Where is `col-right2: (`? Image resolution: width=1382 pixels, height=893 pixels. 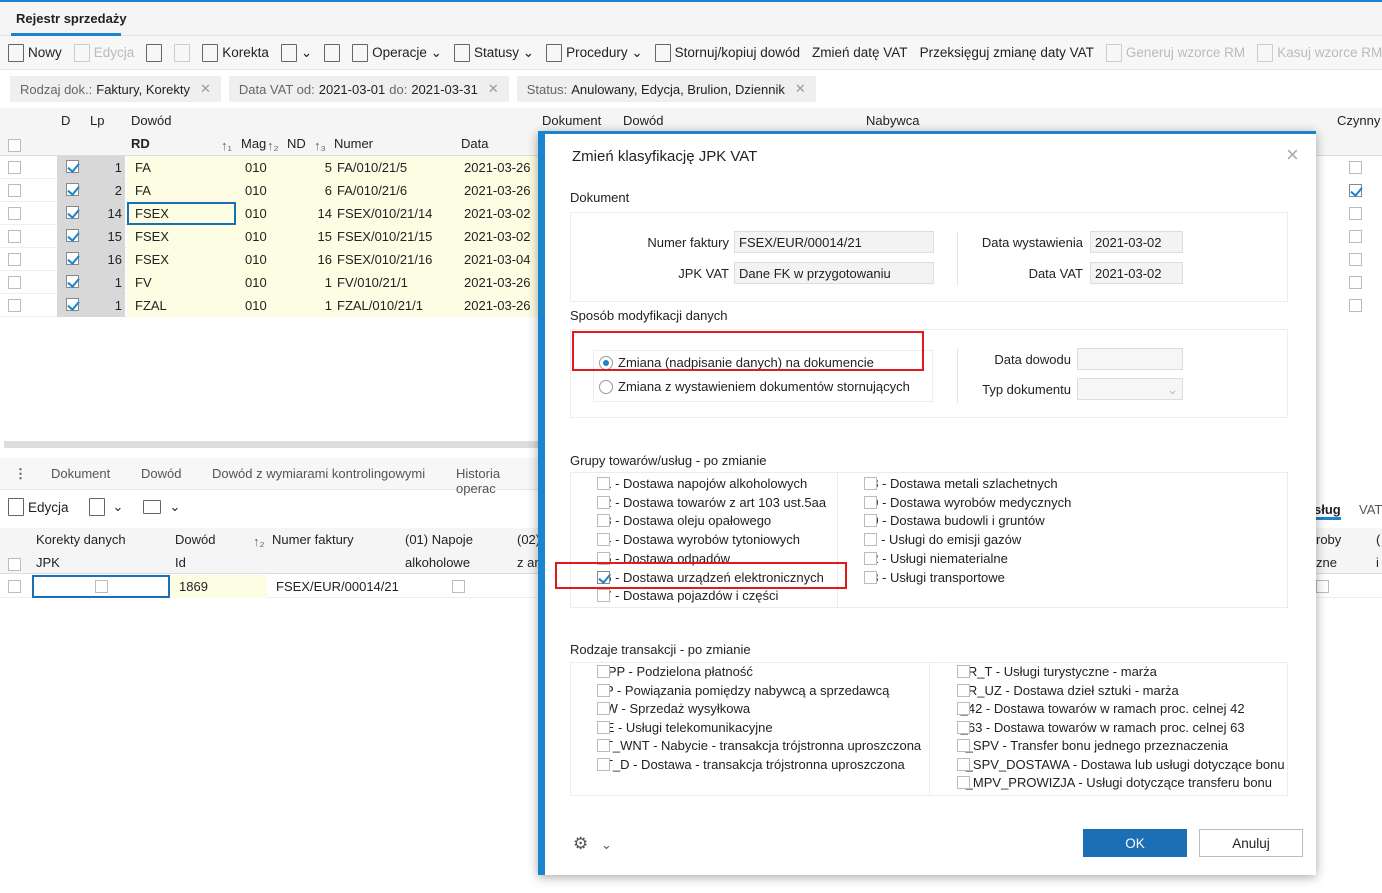 col-right2: ( is located at coordinates (1378, 539).